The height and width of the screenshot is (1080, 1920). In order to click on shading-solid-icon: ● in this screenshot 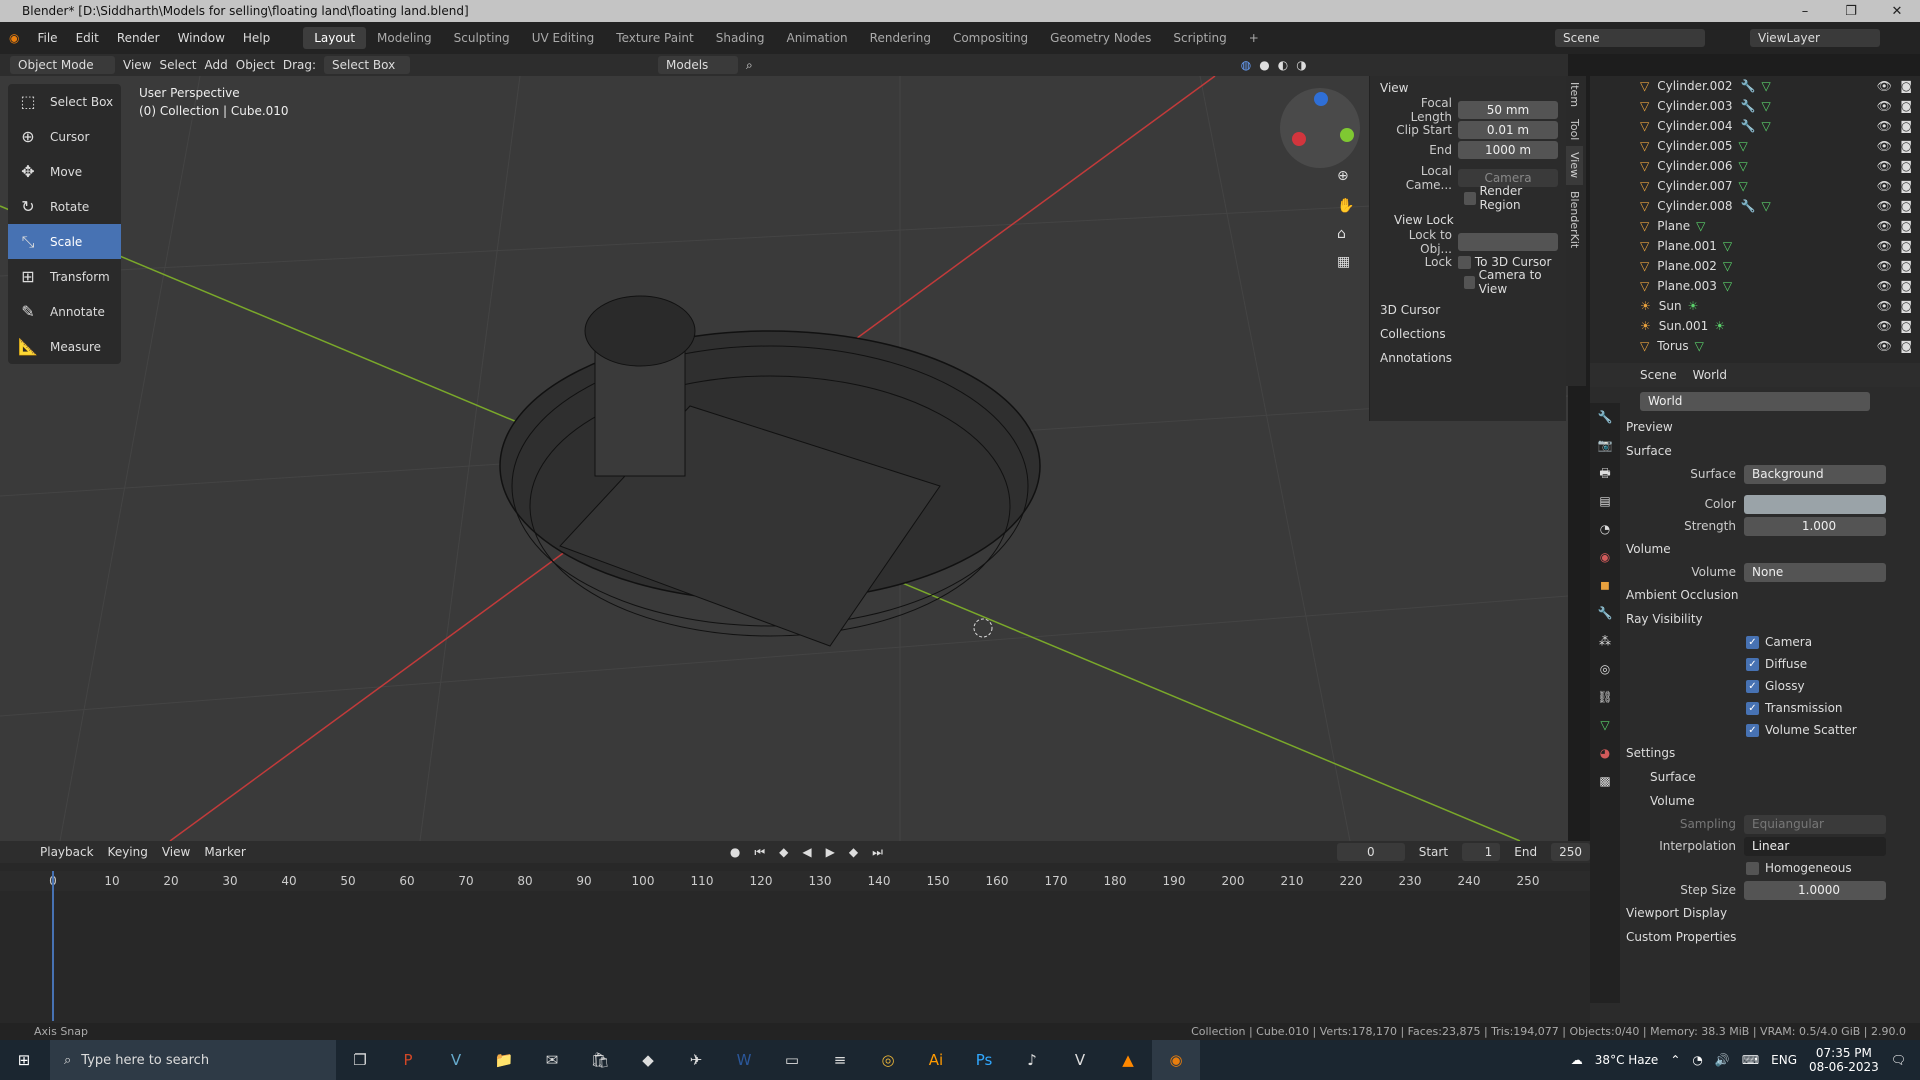, I will do `click(1264, 65)`.